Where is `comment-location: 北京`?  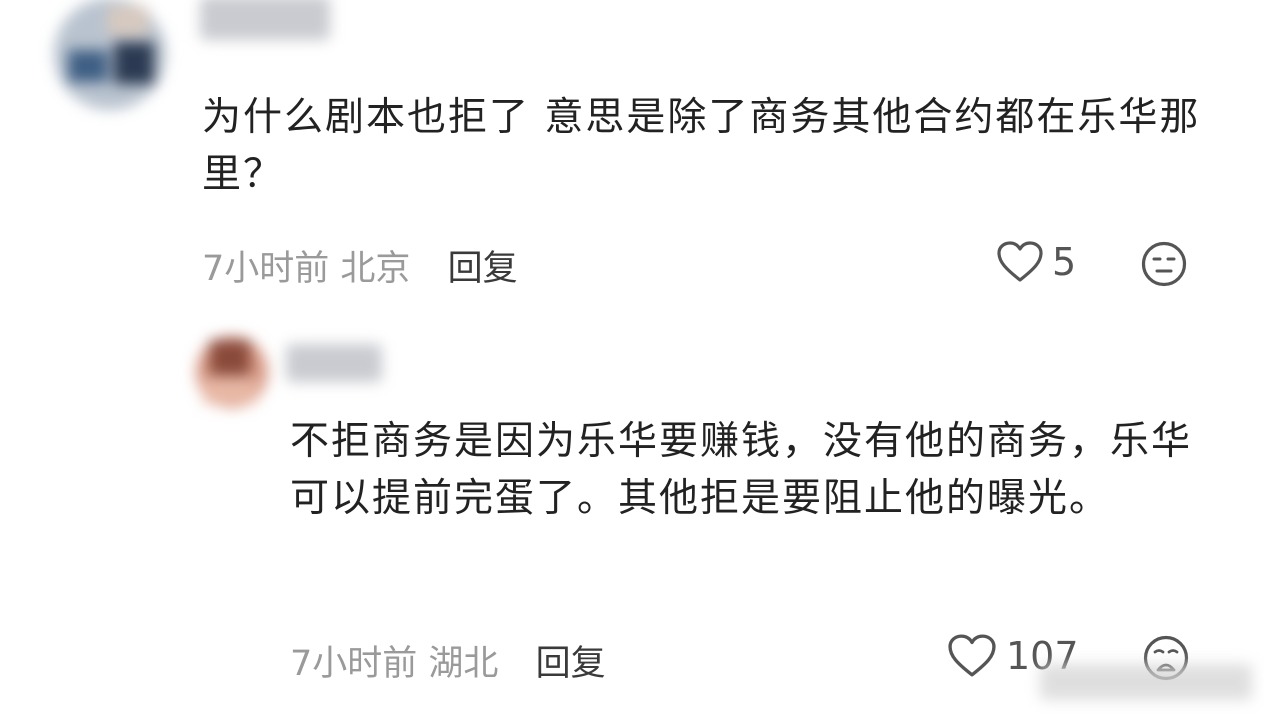
comment-location: 北京 is located at coordinates (375, 269).